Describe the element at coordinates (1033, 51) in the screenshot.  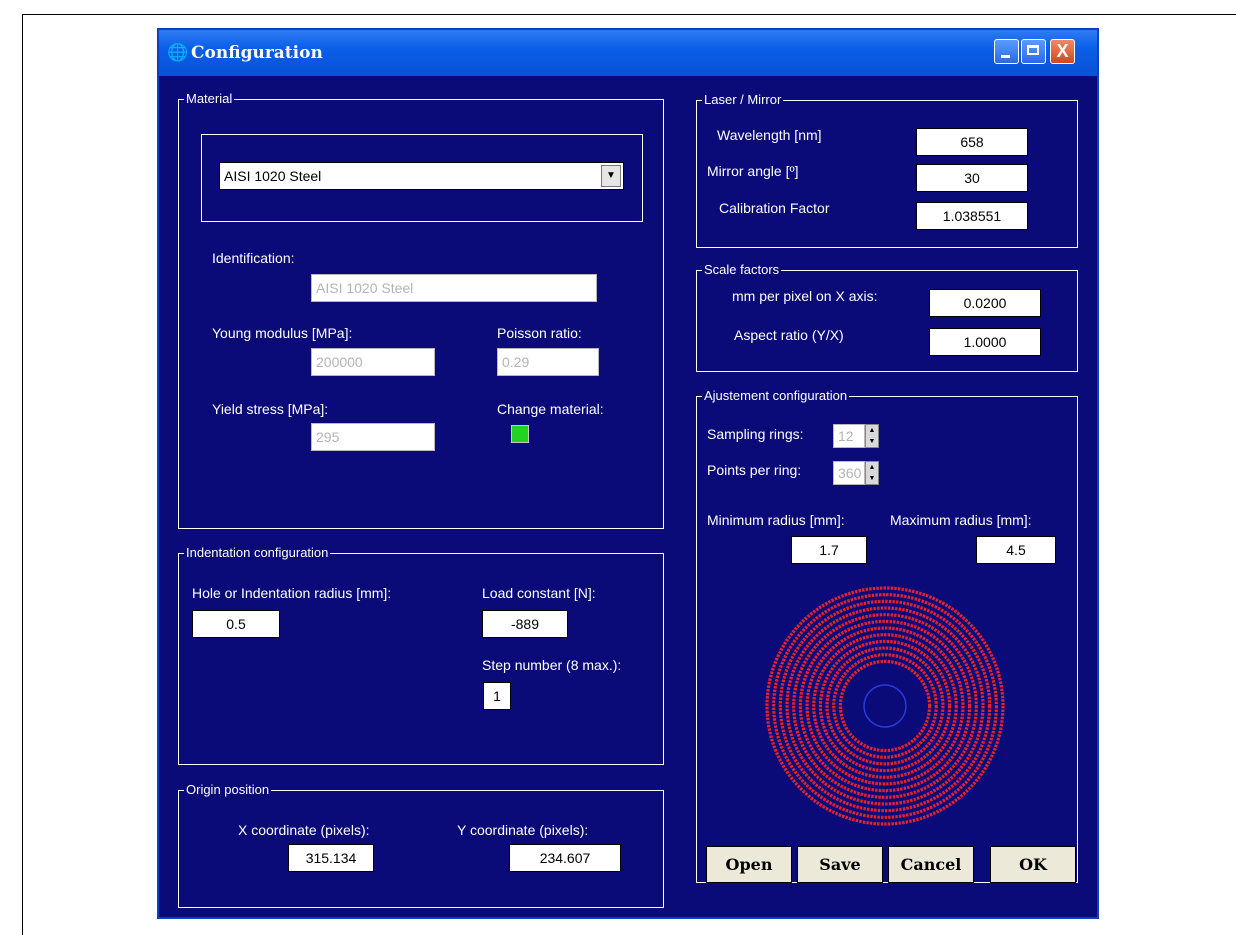
I see `maximize-button` at that location.